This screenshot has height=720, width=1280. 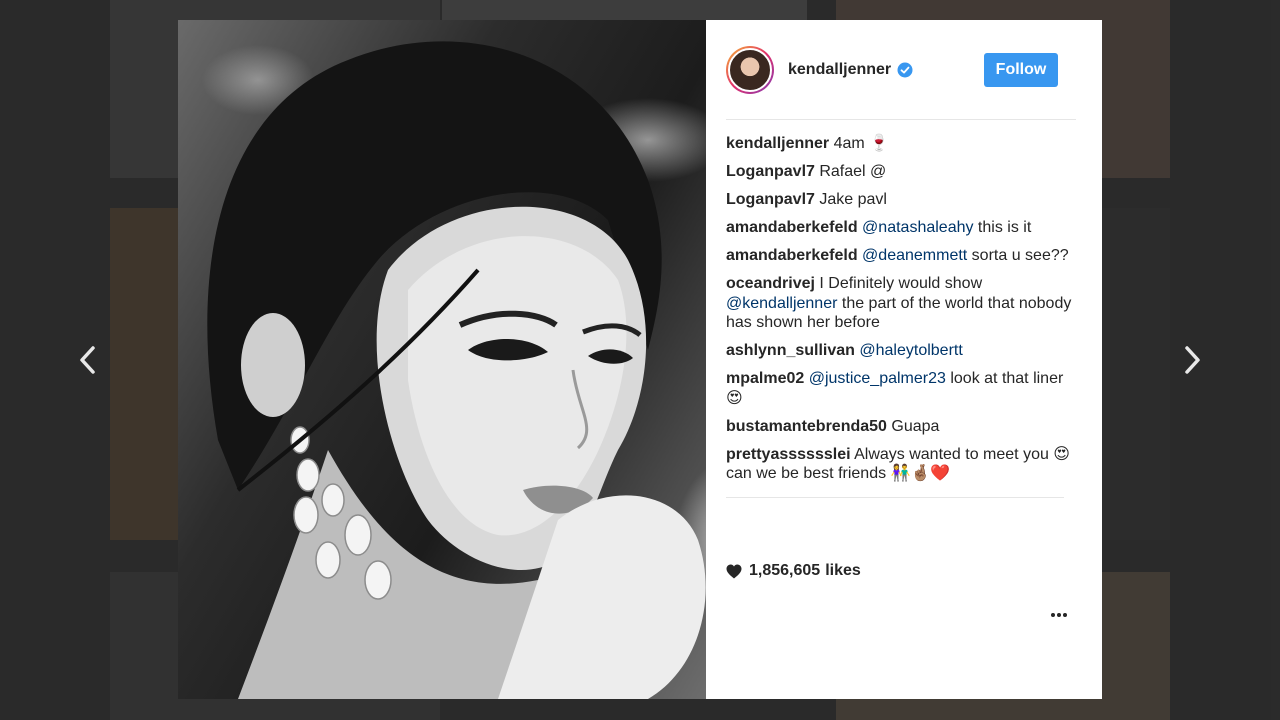 I want to click on comment-author: kendalljenner, so click(x=777, y=143).